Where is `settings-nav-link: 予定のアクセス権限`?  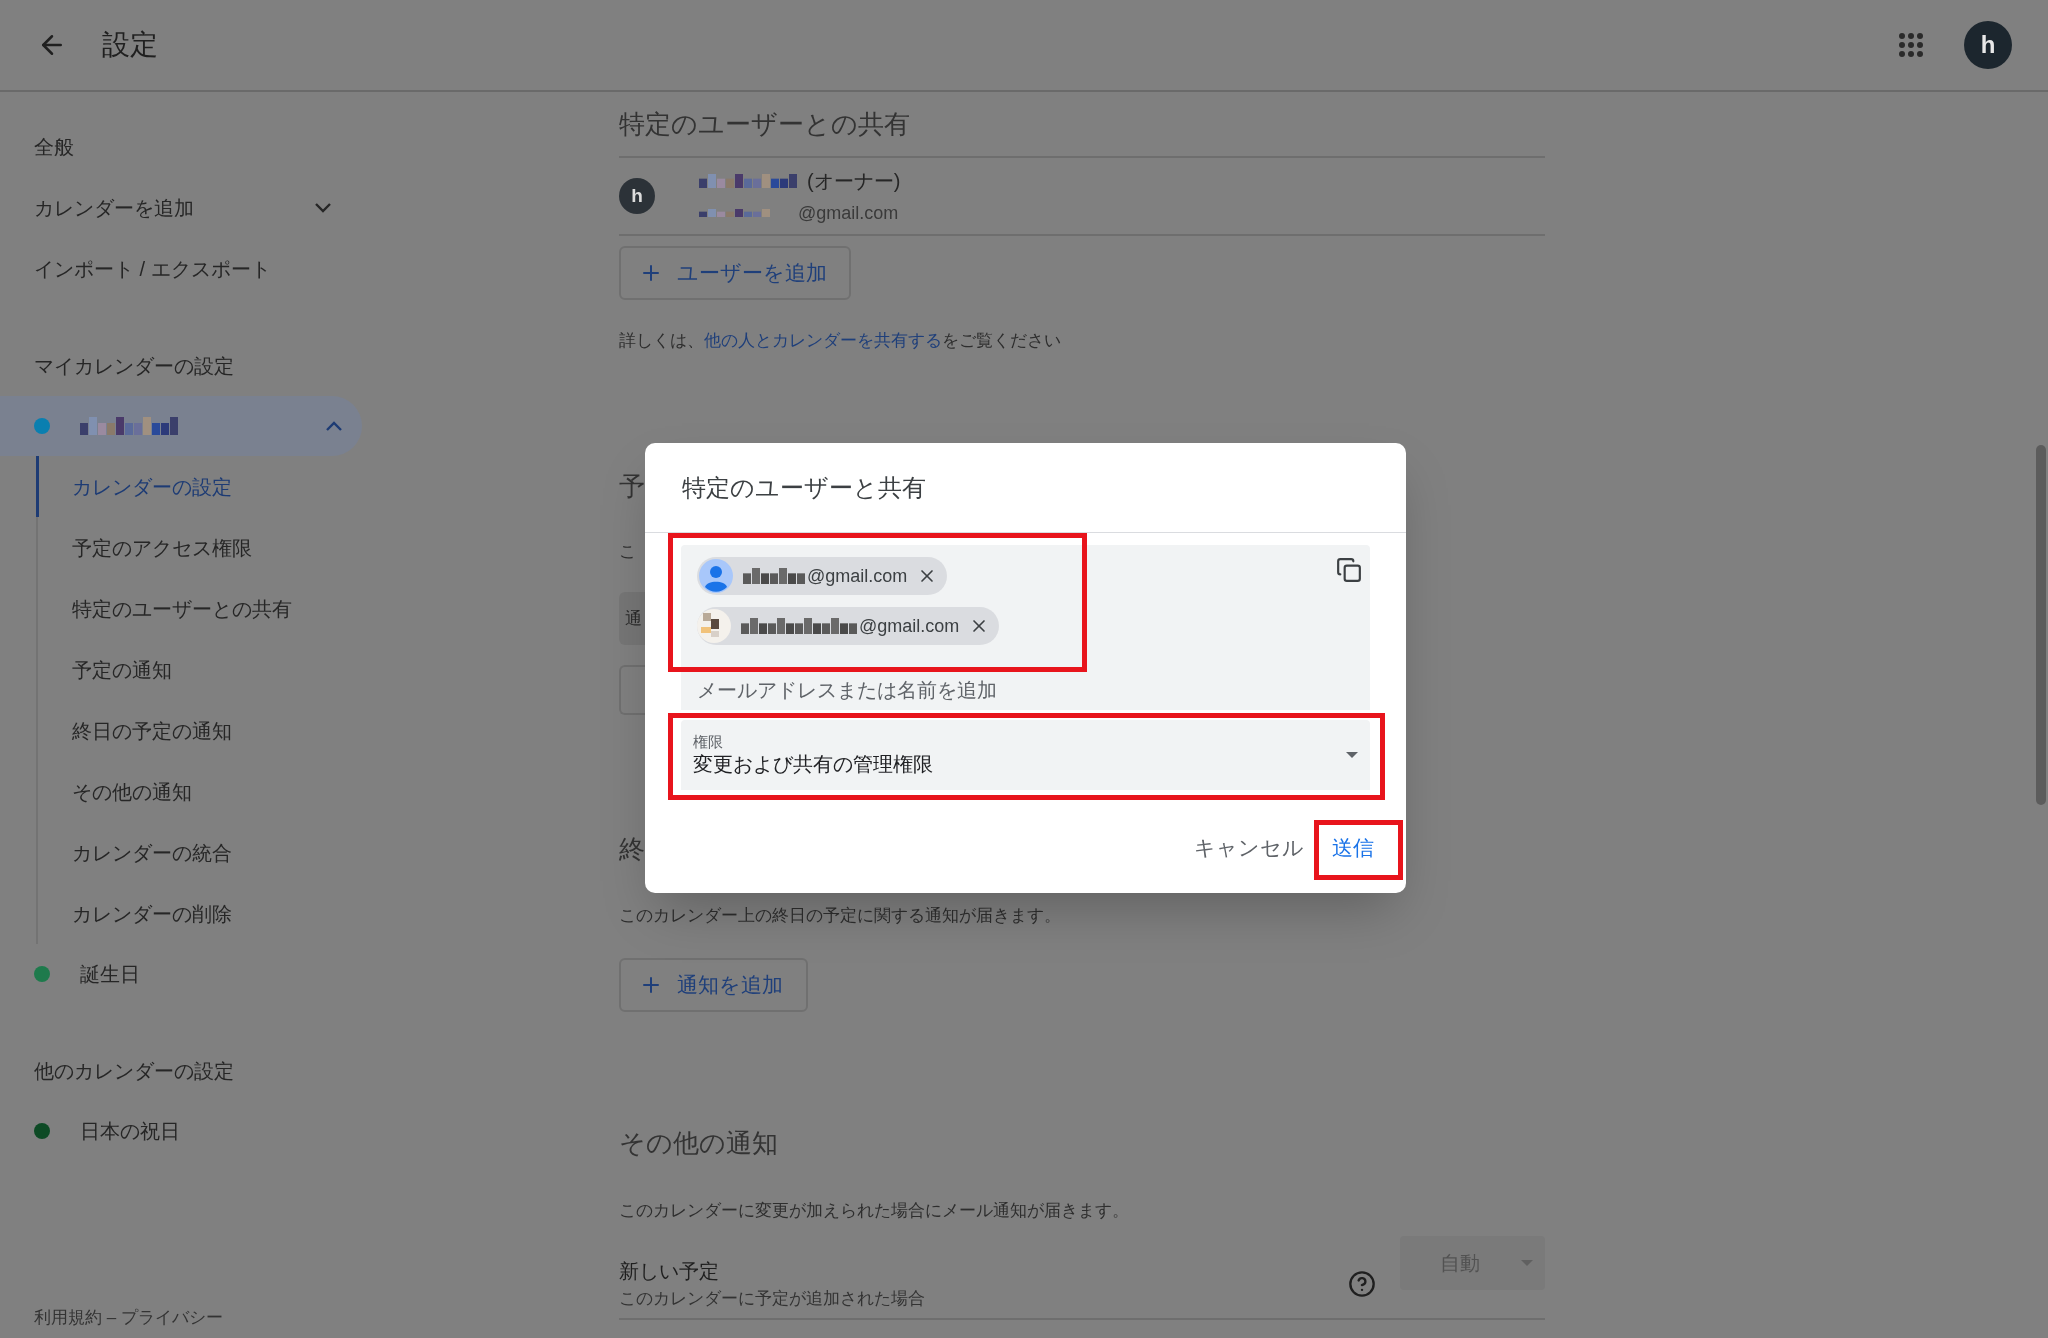
settings-nav-link: 予定のアクセス権限 is located at coordinates (201, 547).